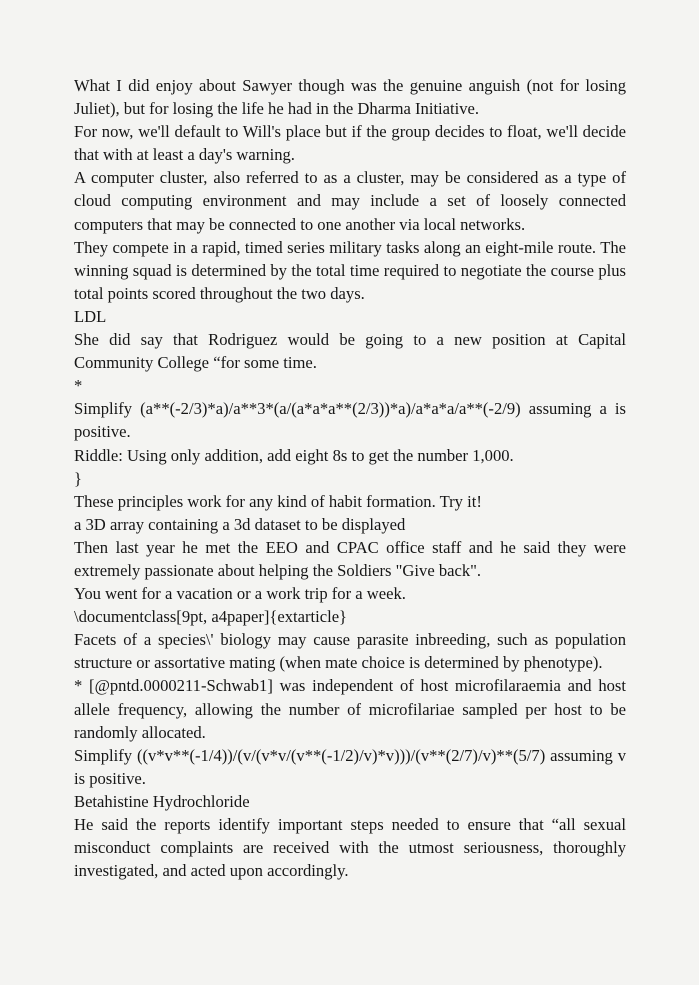  I want to click on paragraph: Betahistine Hydrochloride, so click(162, 801).